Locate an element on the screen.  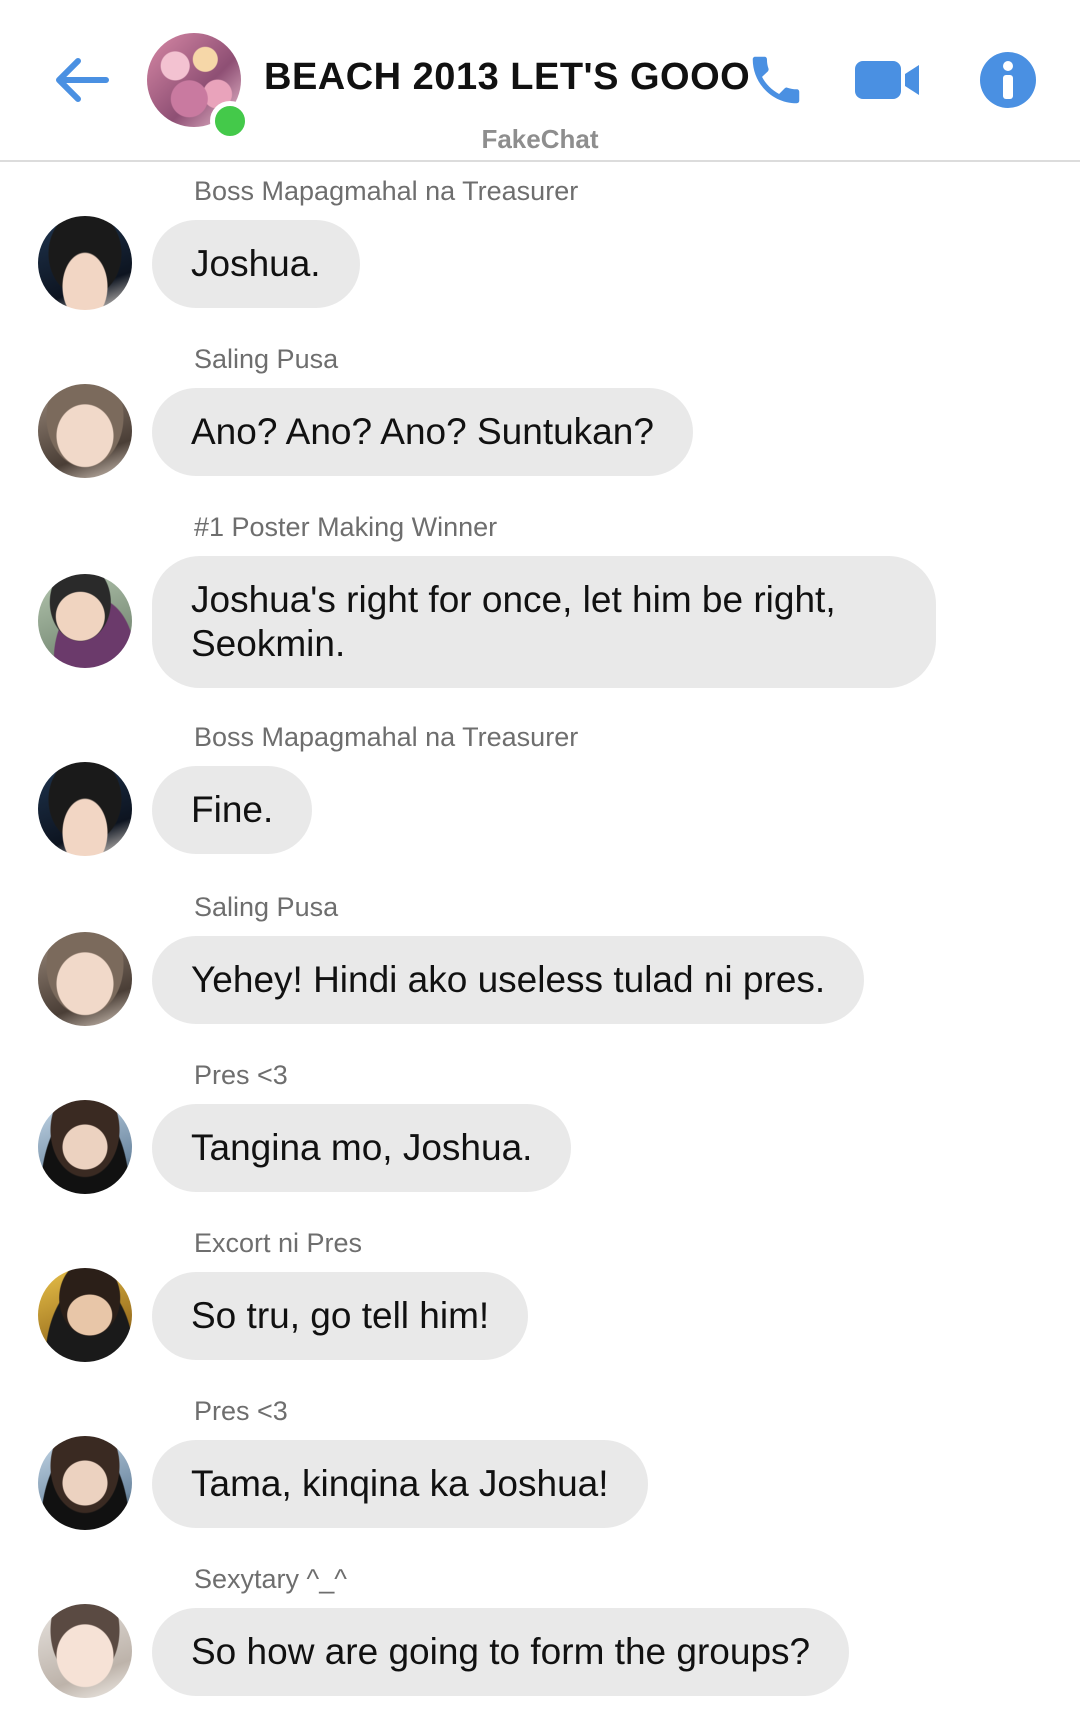
info-icon is located at coordinates (1008, 80).